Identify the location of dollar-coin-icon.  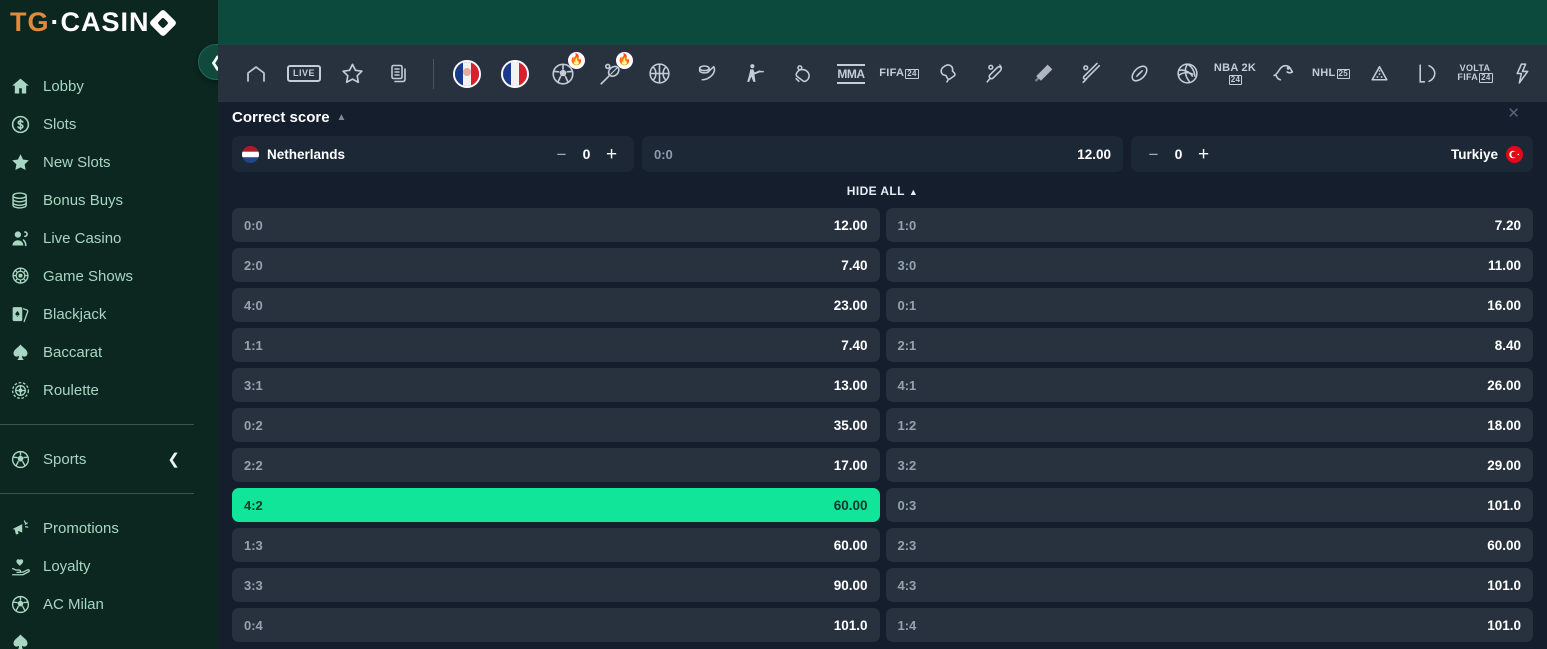
(20, 124).